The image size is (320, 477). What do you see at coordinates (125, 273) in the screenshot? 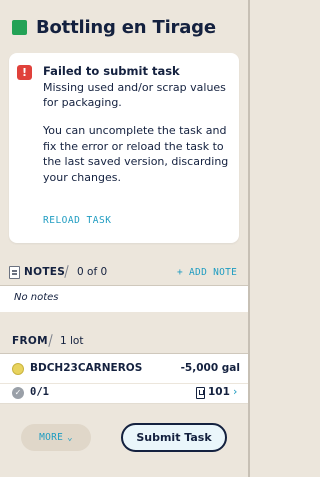
I see `notes-header: NOTES 0 of 0 + ADD NOTE` at bounding box center [125, 273].